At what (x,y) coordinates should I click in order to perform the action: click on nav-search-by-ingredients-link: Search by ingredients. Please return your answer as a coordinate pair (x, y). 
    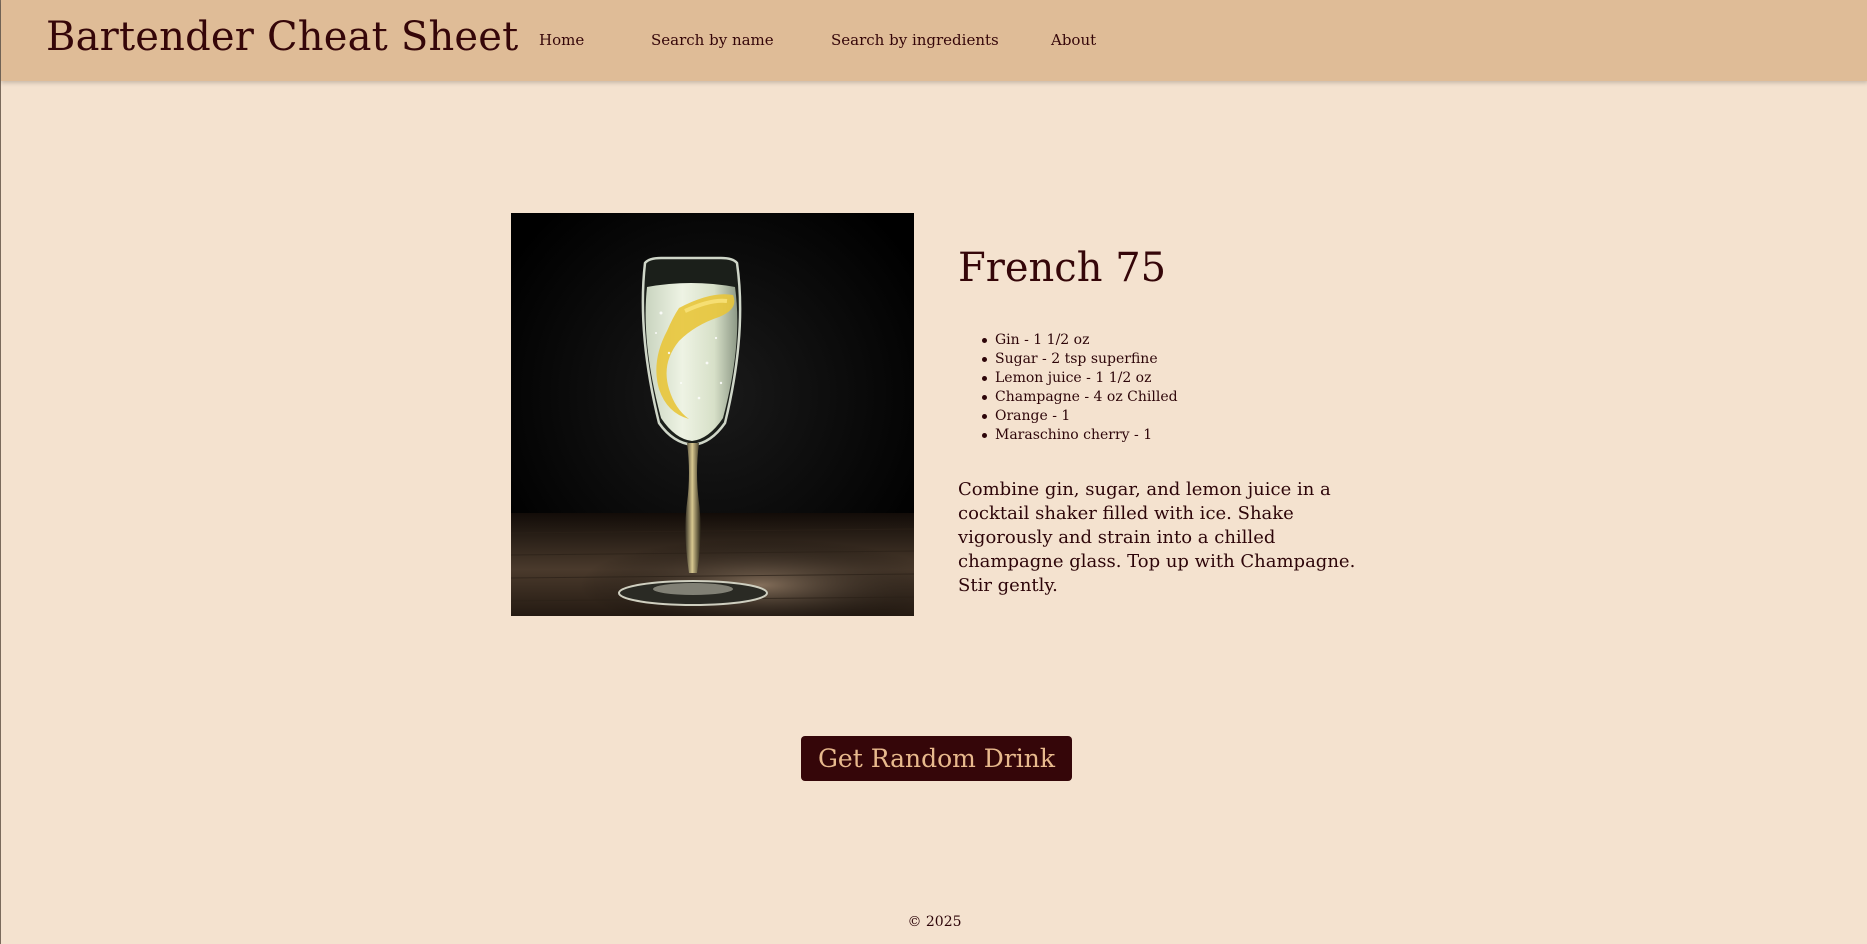
    Looking at the image, I should click on (915, 40).